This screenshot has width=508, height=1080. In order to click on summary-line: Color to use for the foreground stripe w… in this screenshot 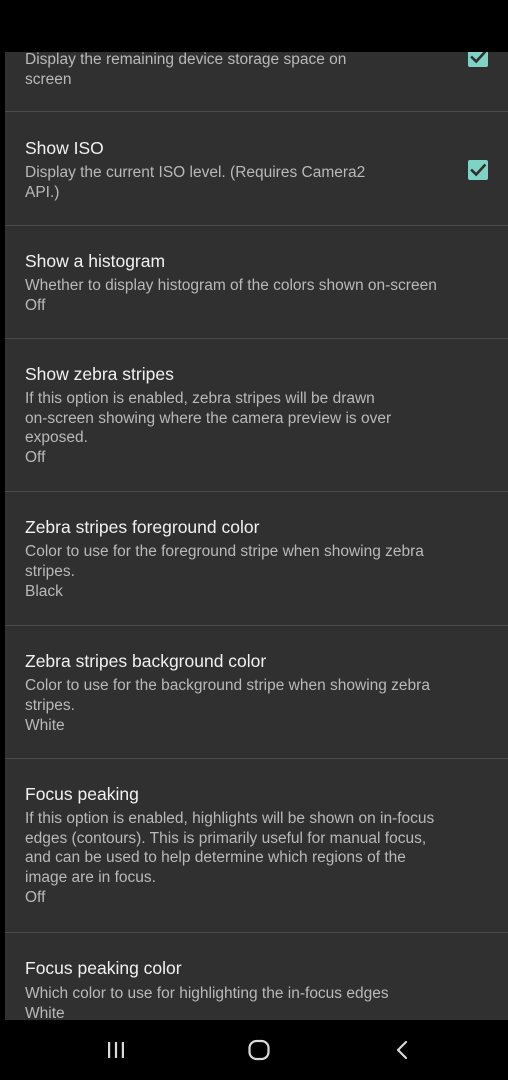, I will do `click(224, 551)`.